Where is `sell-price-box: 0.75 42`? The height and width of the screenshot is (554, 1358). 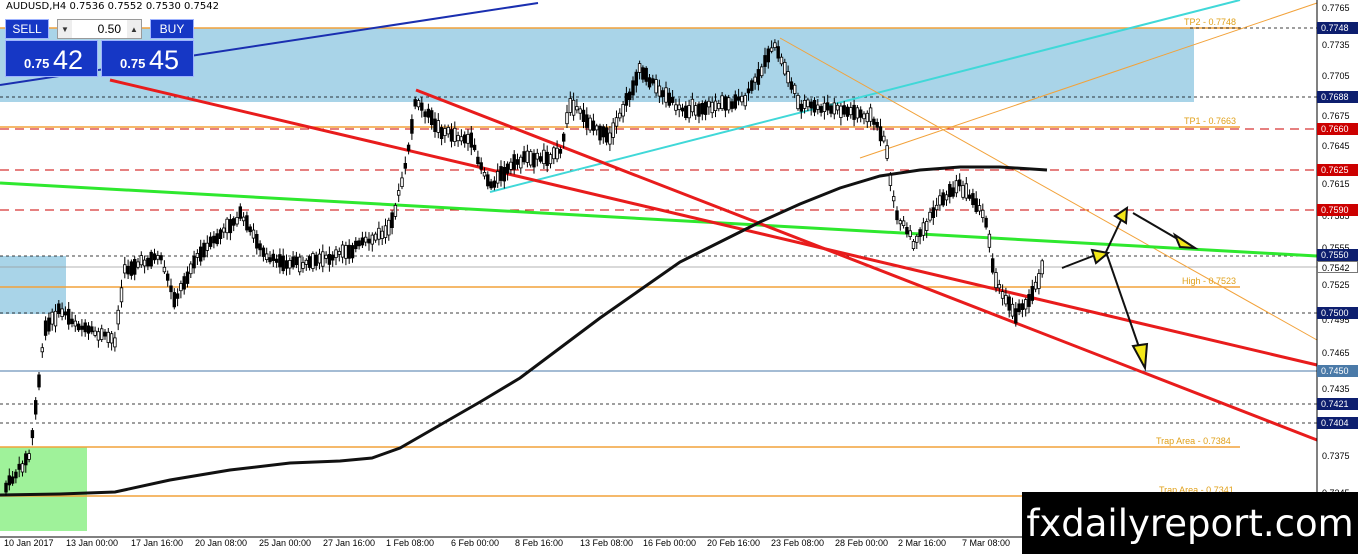 sell-price-box: 0.75 42 is located at coordinates (51, 58).